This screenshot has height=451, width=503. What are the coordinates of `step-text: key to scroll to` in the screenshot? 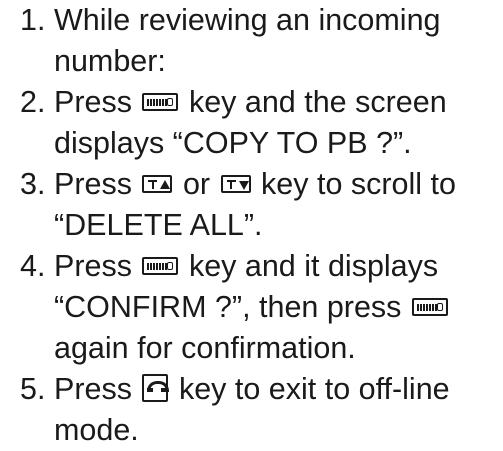 It's located at (358, 184).